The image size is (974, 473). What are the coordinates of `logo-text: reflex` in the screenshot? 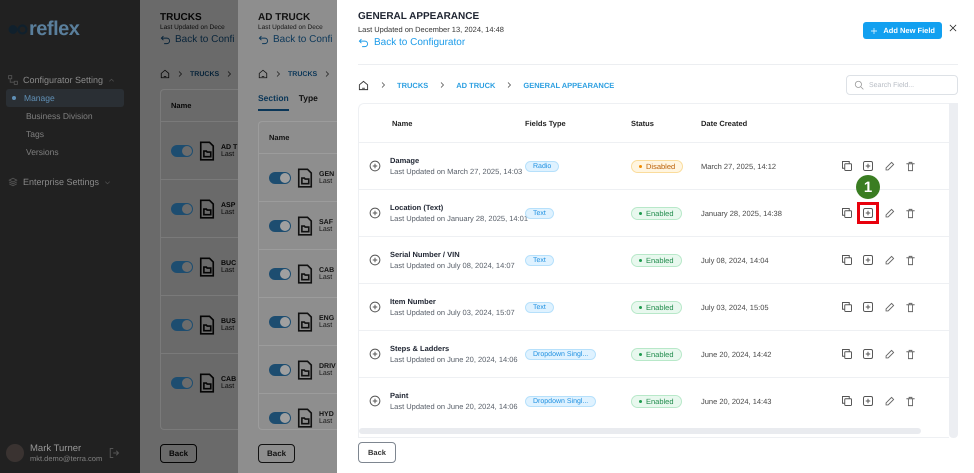 It's located at (54, 29).